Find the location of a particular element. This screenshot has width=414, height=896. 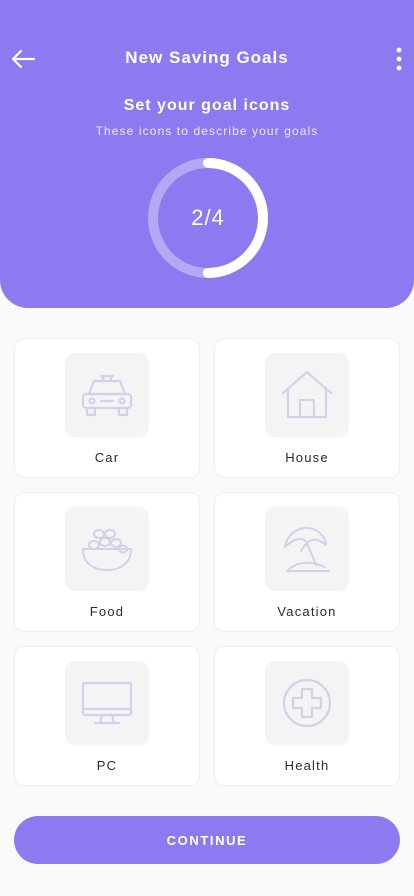

goal-card-food: Food is located at coordinates (107, 562).